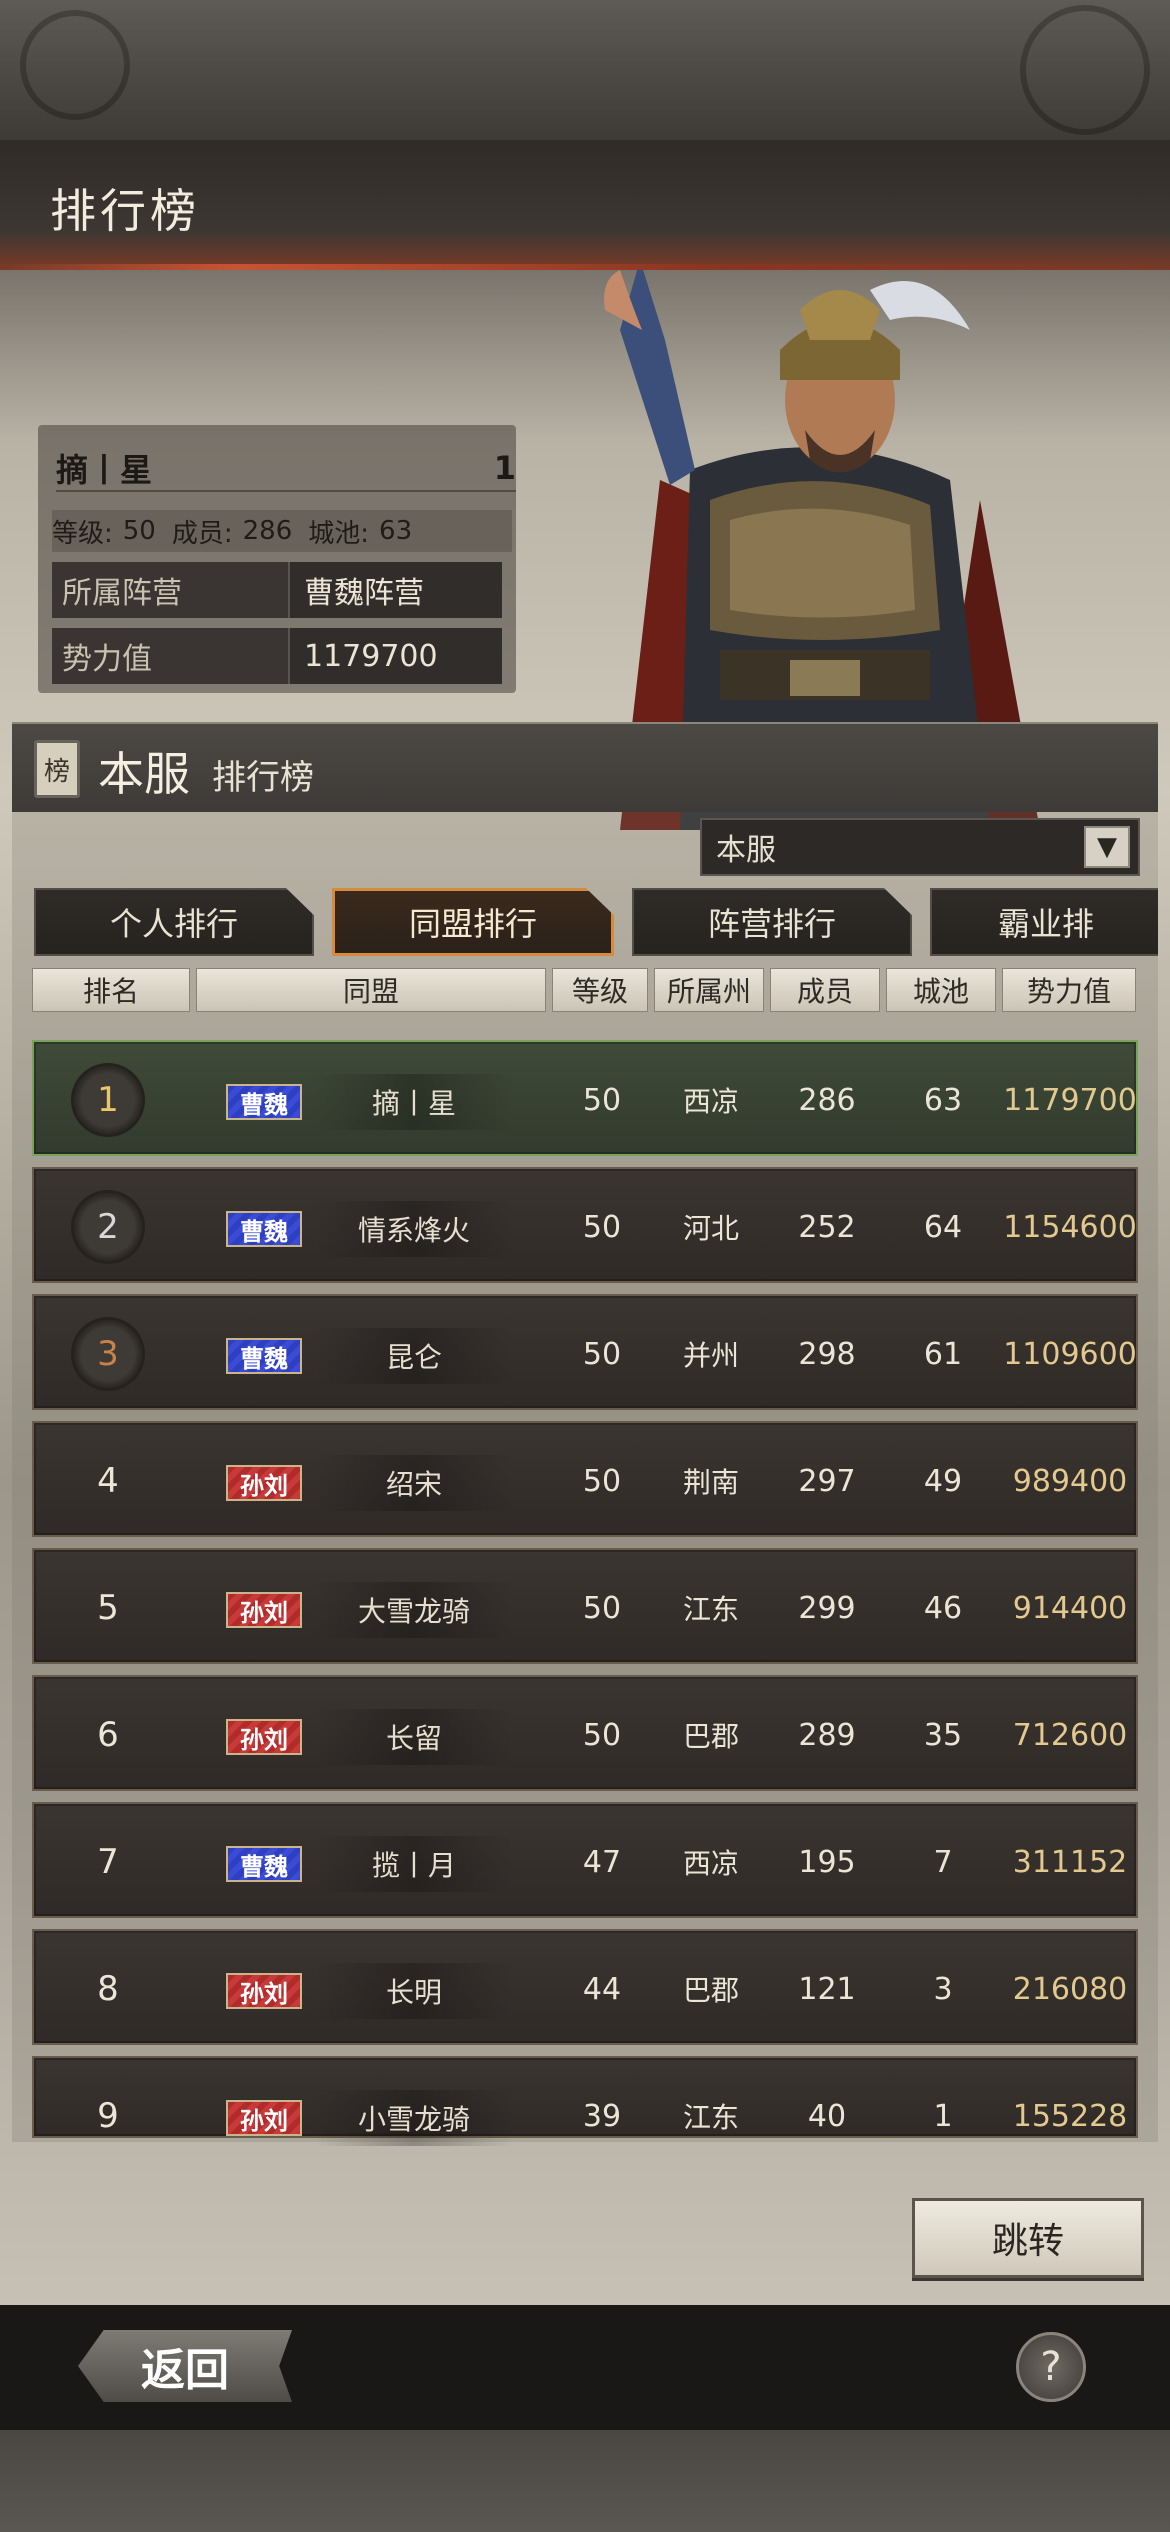 This screenshot has width=1170, height=2532. What do you see at coordinates (339, 533) in the screenshot?
I see `cities-label: 城池:` at bounding box center [339, 533].